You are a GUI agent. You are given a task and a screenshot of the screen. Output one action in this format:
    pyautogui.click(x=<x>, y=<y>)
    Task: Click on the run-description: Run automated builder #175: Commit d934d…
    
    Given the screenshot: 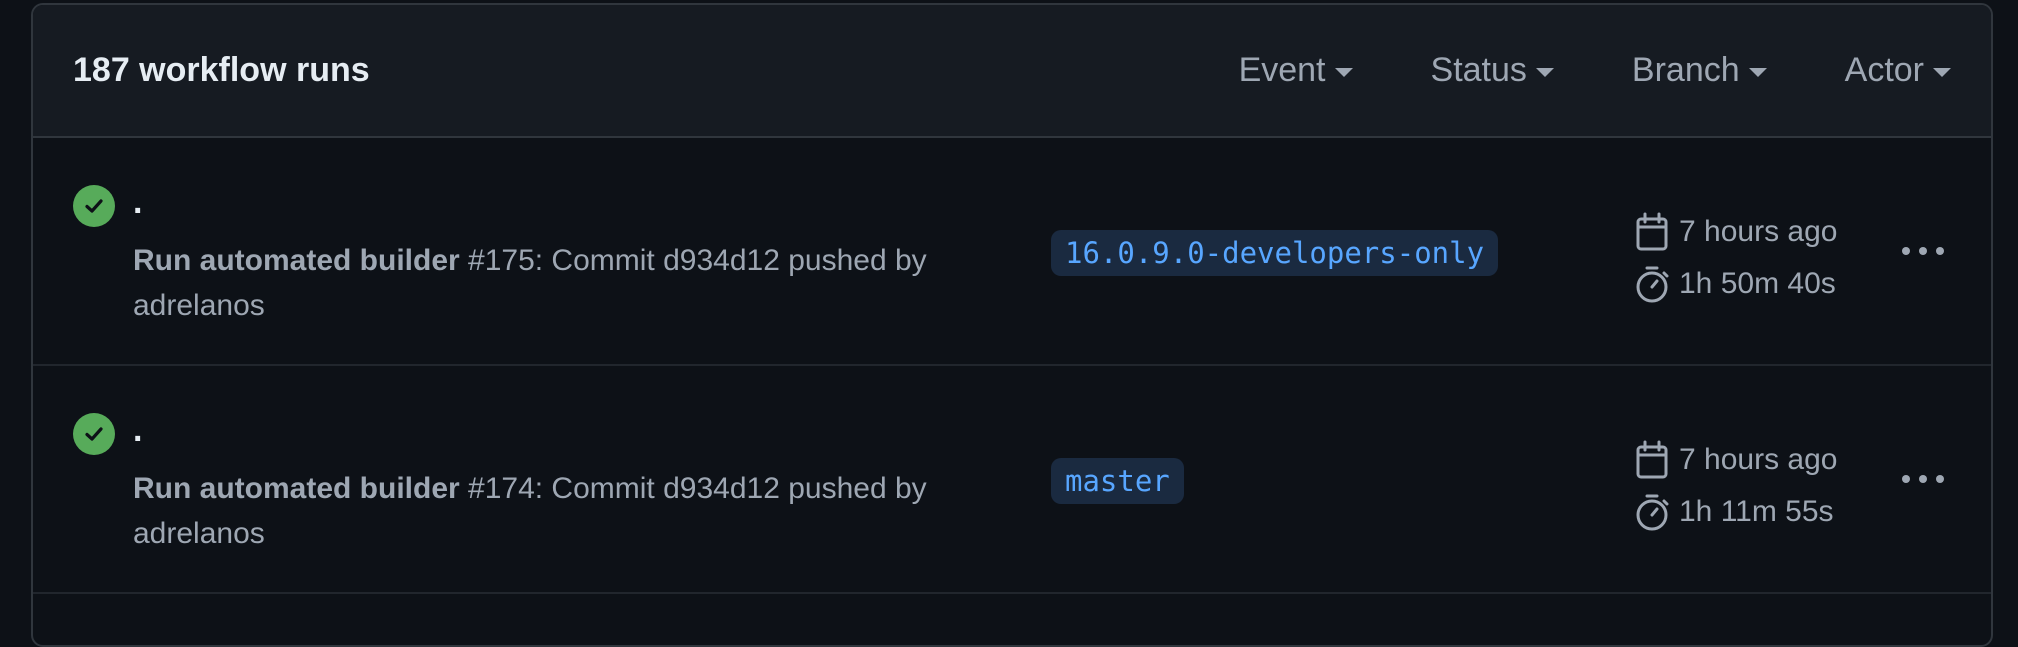 What is the action you would take?
    pyautogui.click(x=568, y=283)
    